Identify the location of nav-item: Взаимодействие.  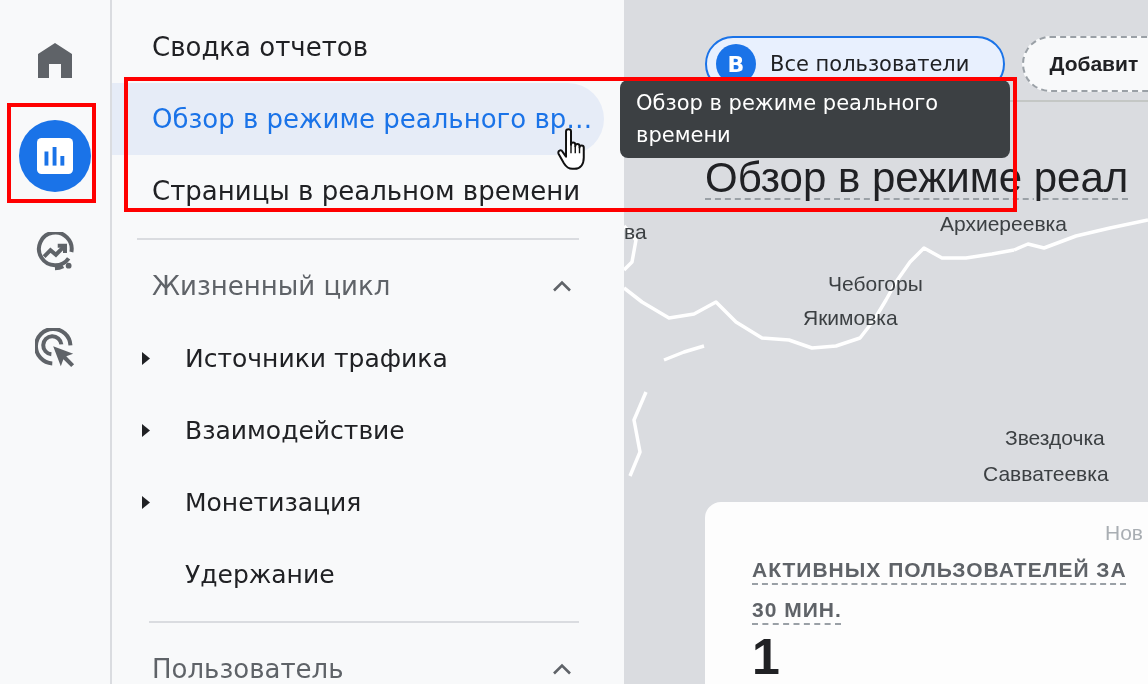
(368, 430).